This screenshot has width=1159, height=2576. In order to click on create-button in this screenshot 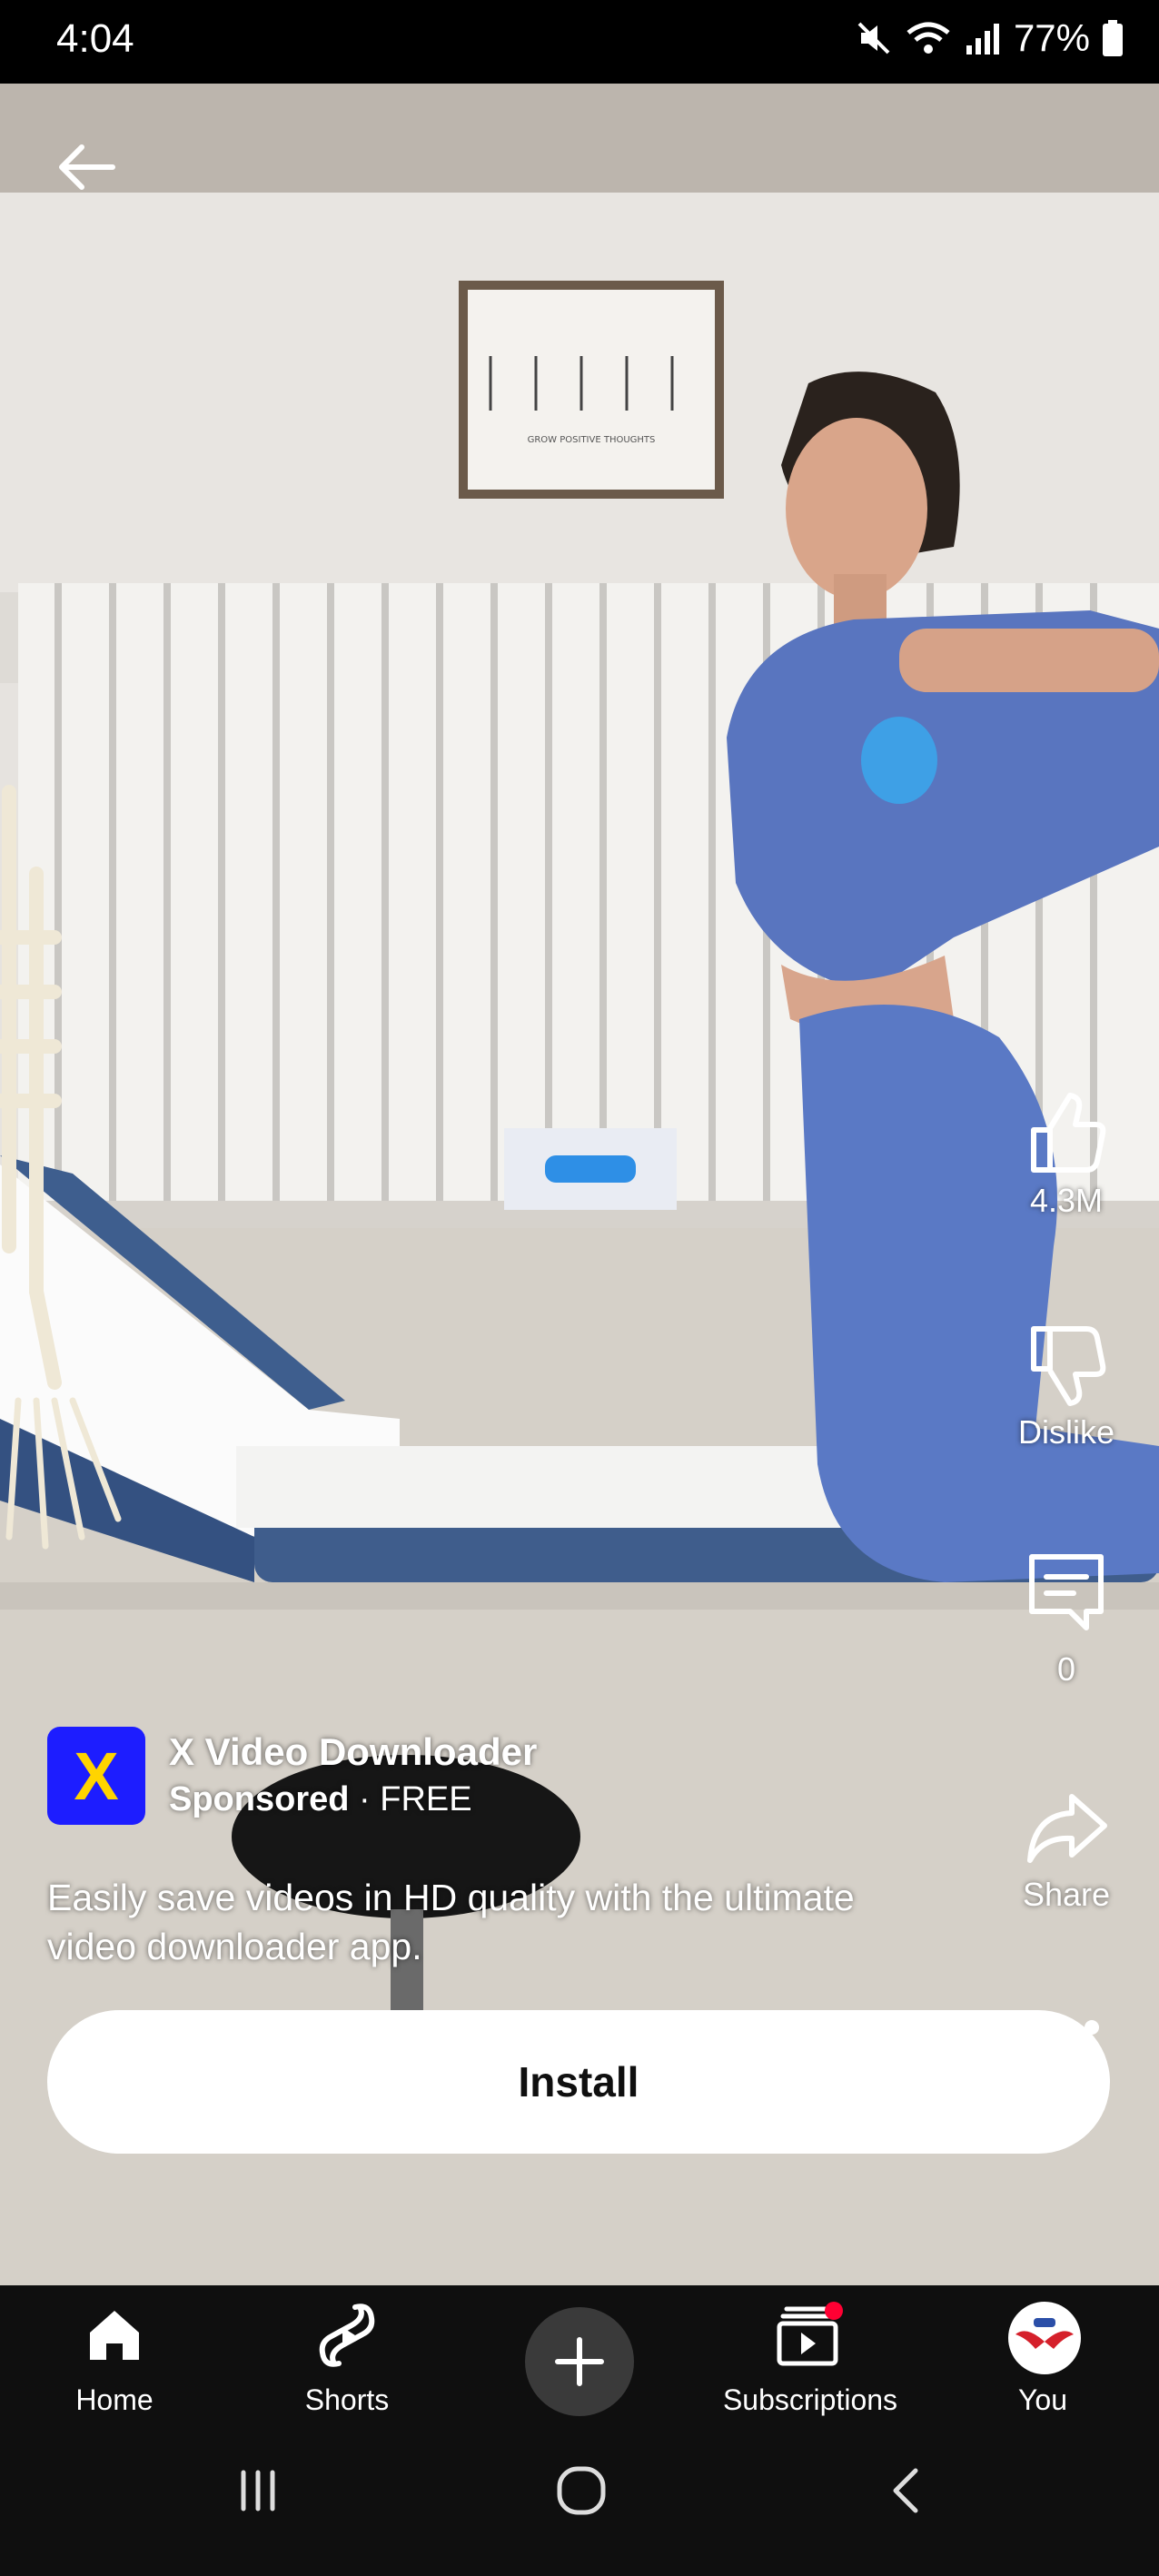, I will do `click(579, 2361)`.